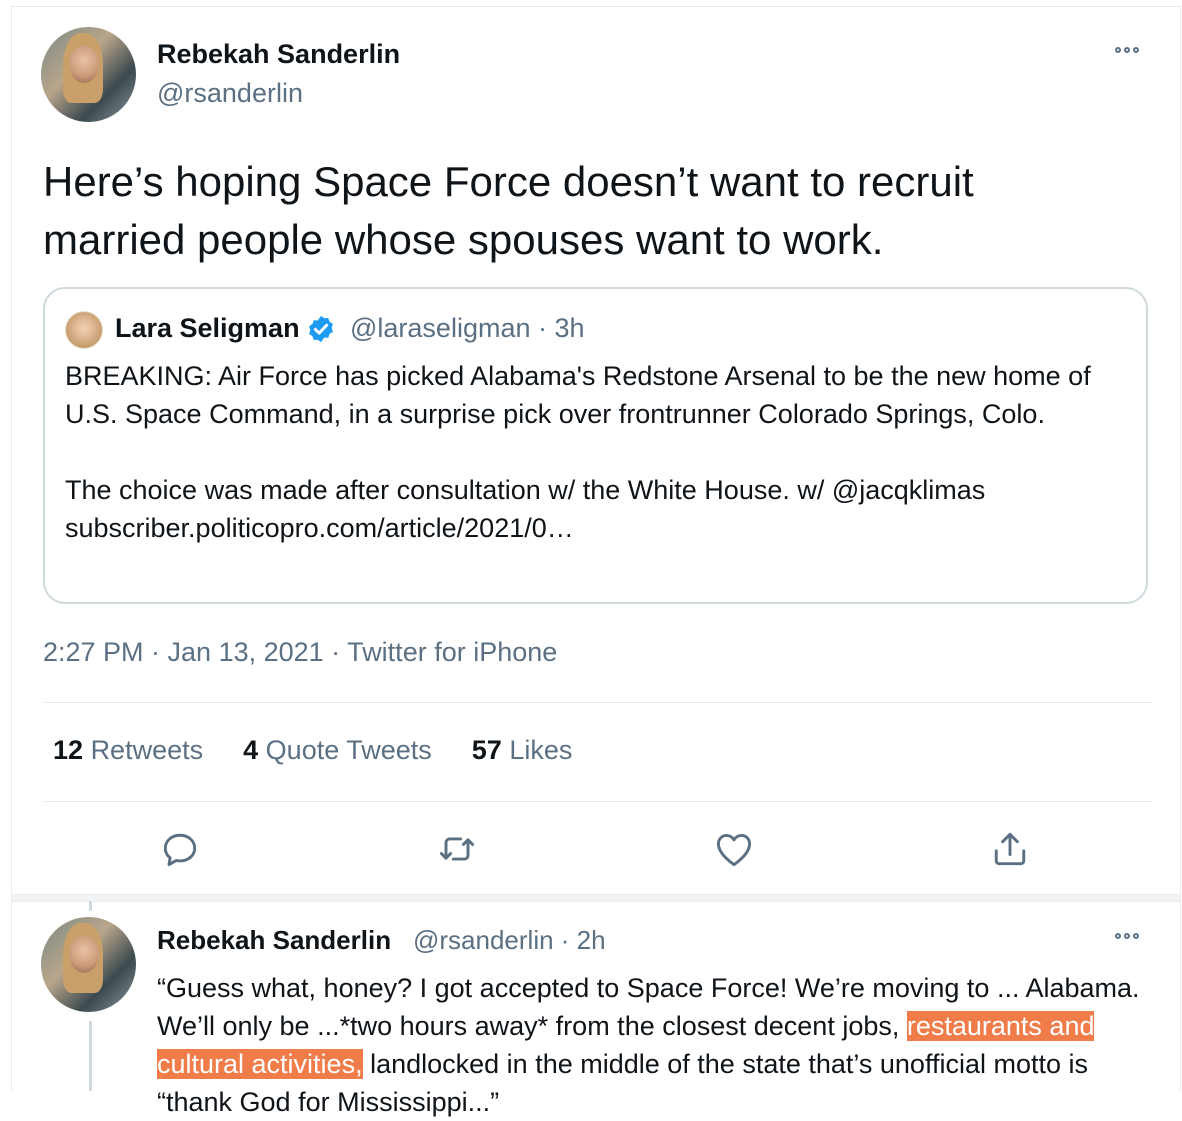 The width and height of the screenshot is (1182, 1121). What do you see at coordinates (541, 750) in the screenshot?
I see `likes-label: Likes` at bounding box center [541, 750].